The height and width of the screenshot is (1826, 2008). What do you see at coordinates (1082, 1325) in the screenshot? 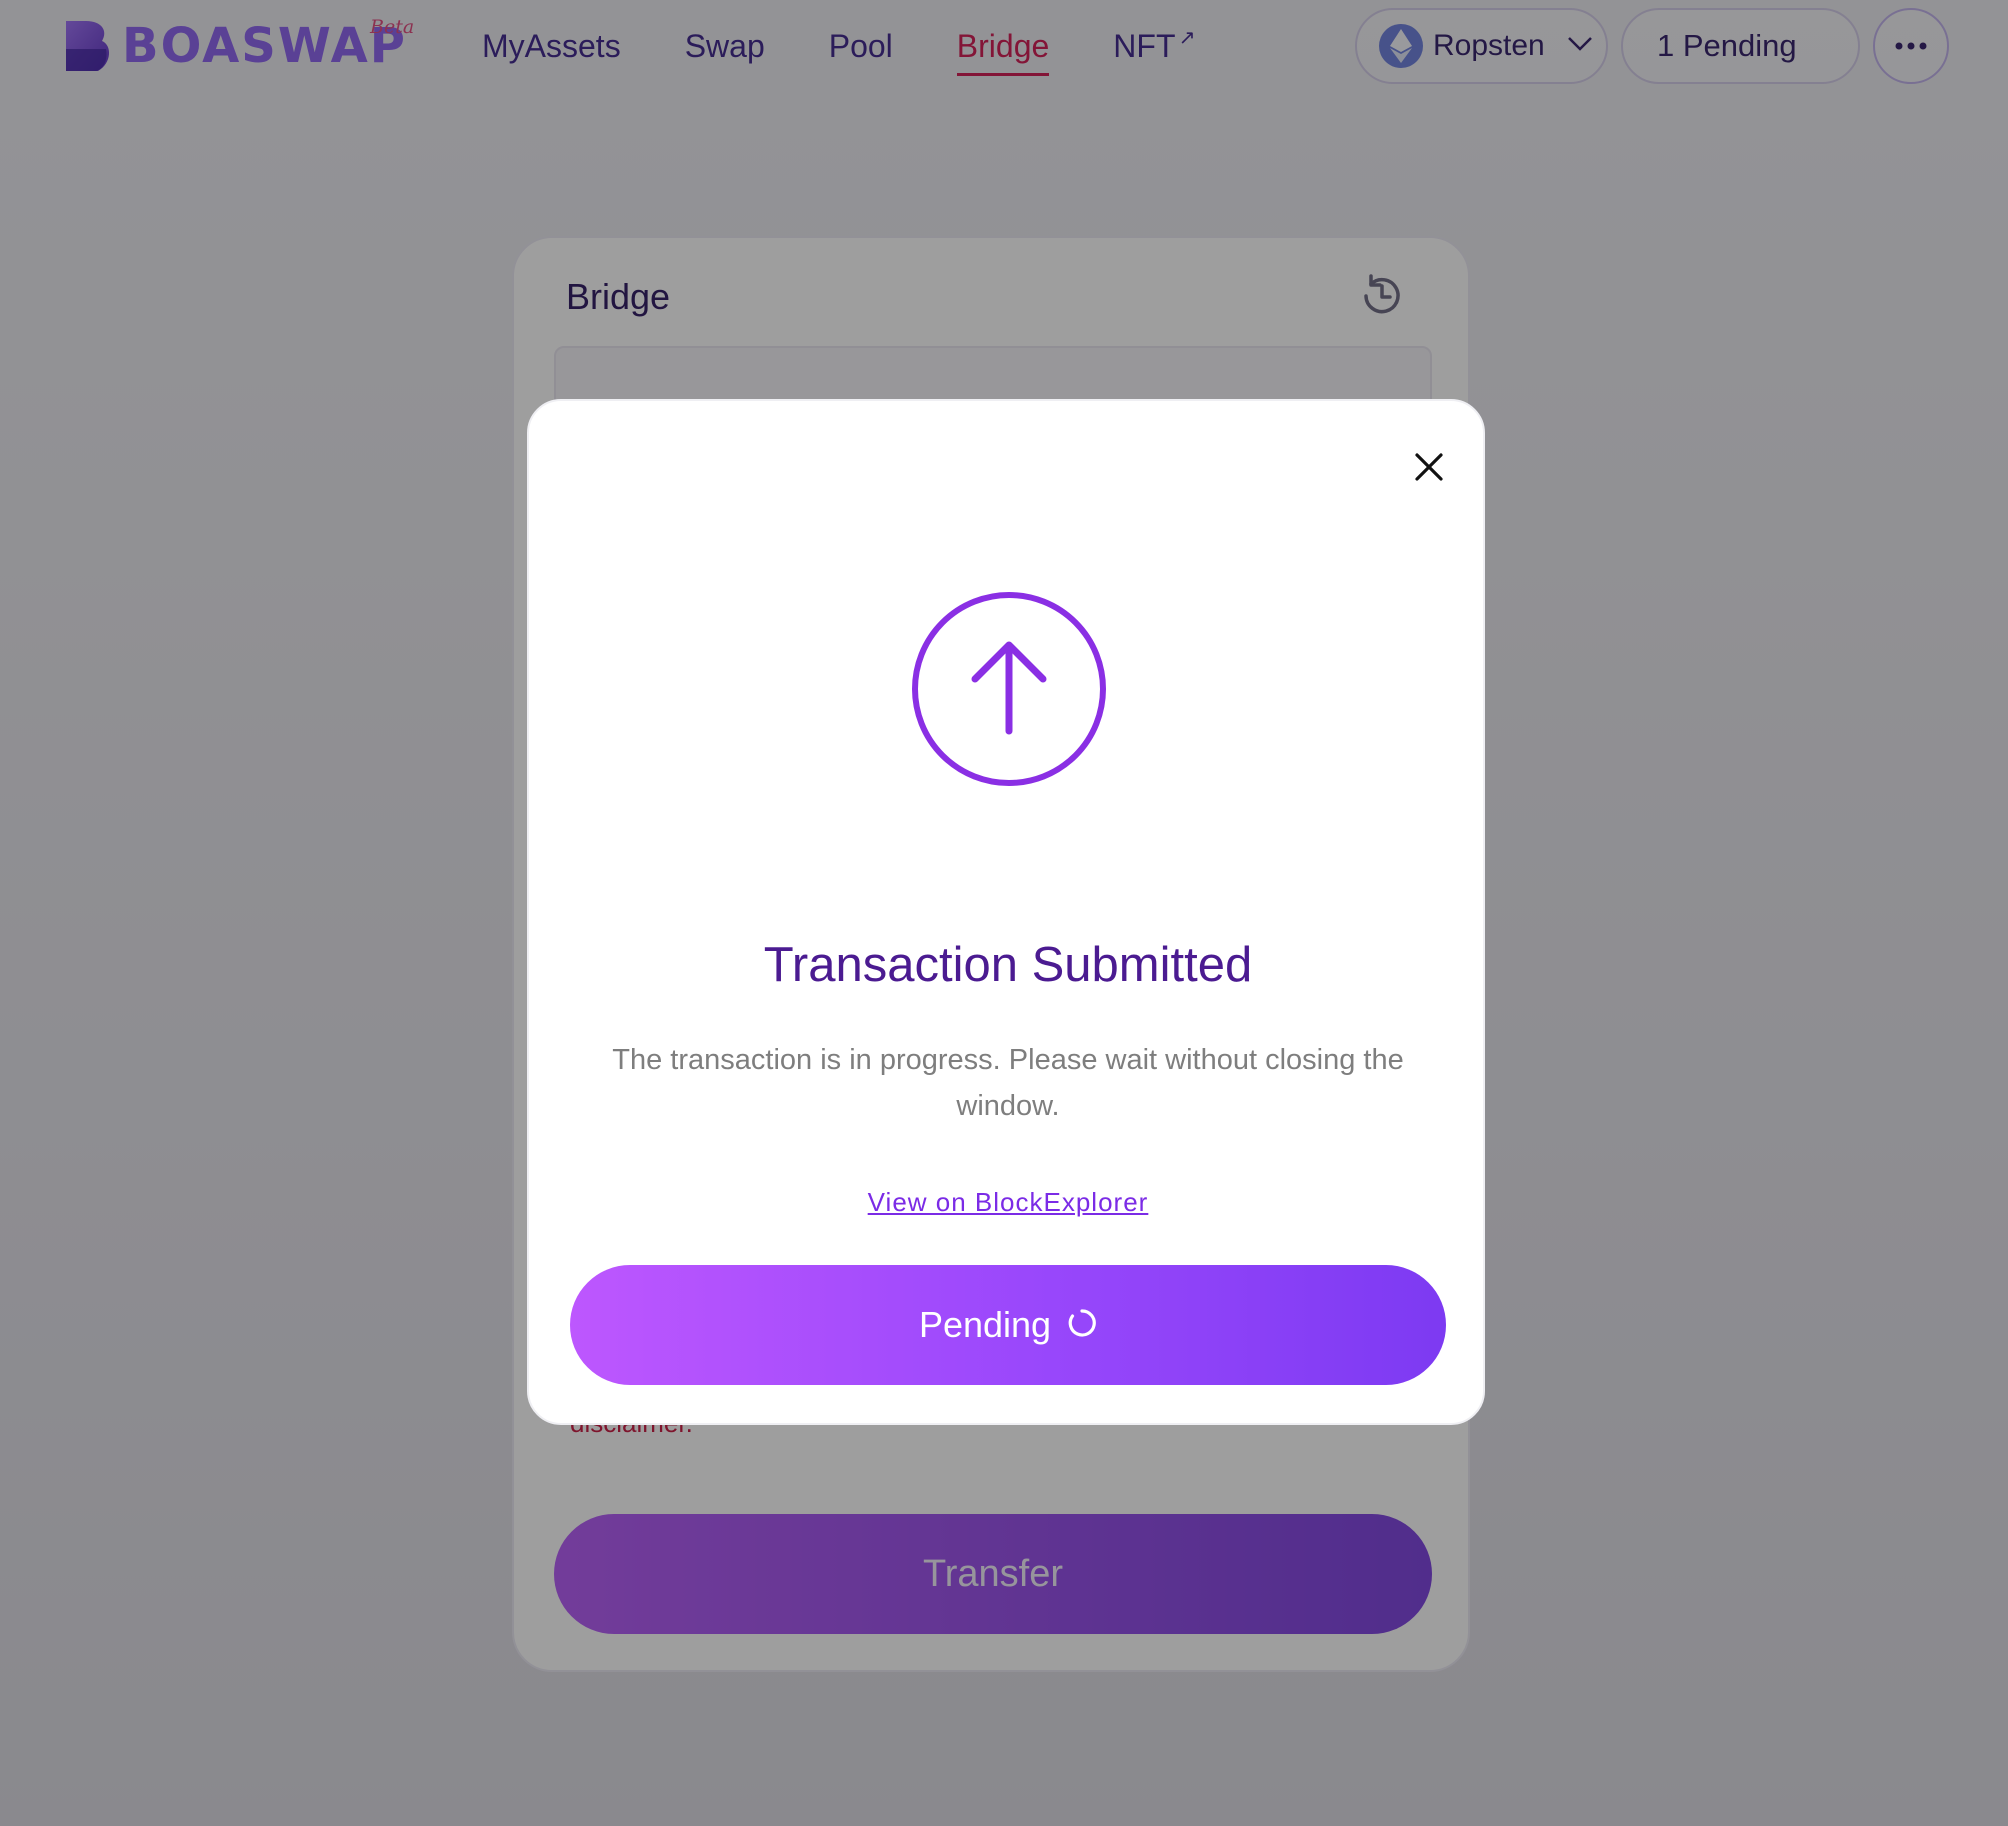
I see `spinner-icon` at bounding box center [1082, 1325].